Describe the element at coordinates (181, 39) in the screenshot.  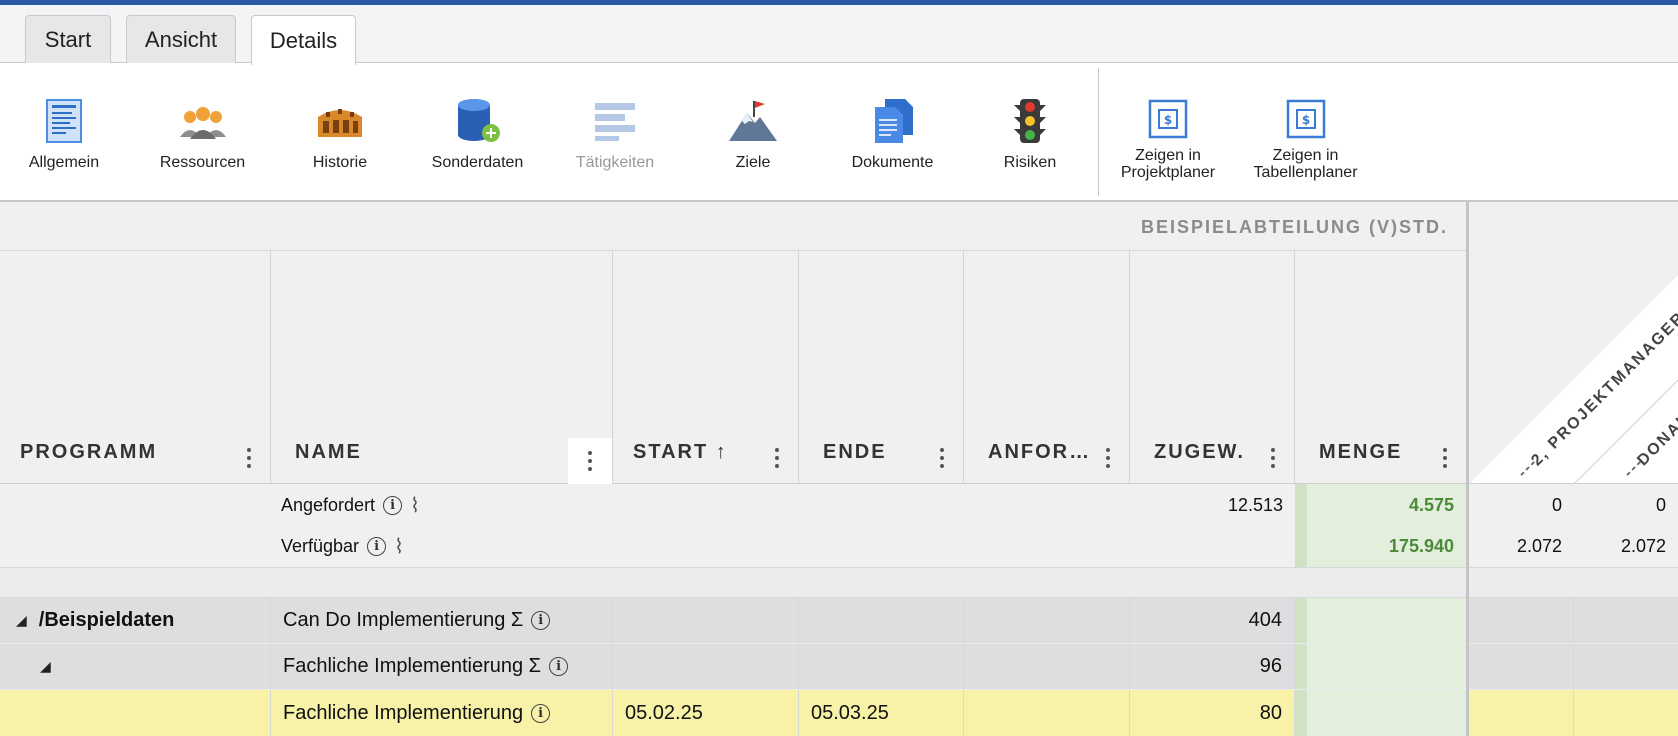
I see `tab-ansicht: Ansicht` at that location.